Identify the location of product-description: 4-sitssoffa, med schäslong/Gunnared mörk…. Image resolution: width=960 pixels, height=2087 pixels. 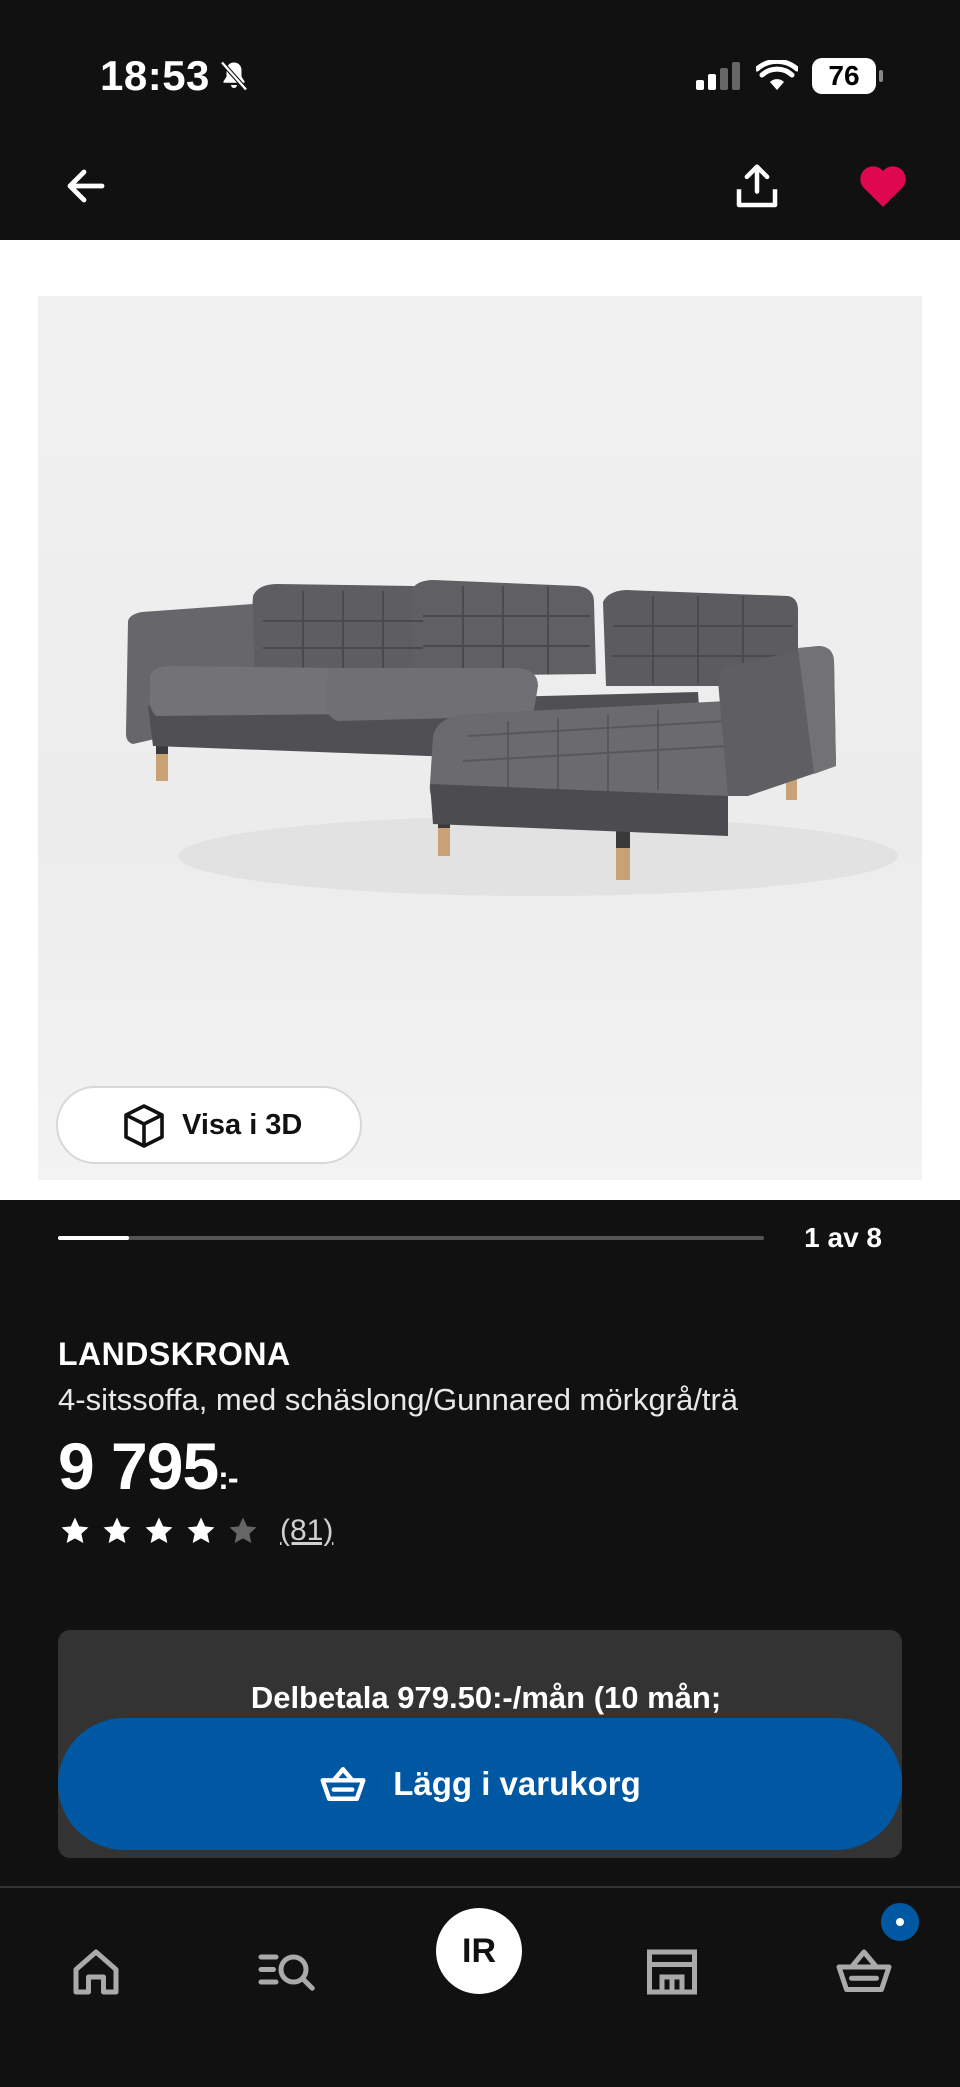
(398, 1399).